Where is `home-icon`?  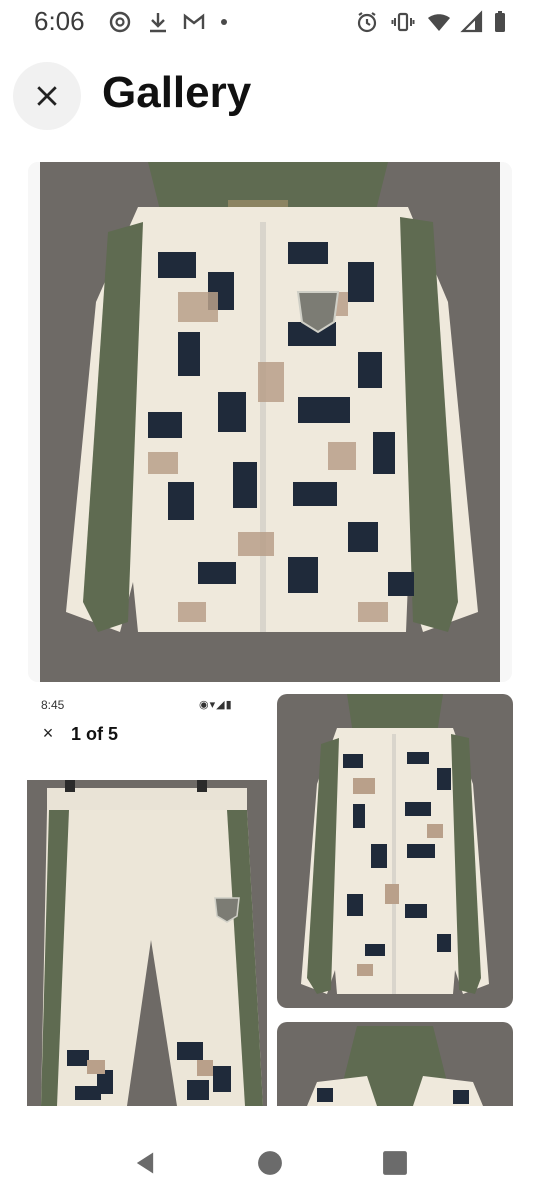 home-icon is located at coordinates (270, 1163).